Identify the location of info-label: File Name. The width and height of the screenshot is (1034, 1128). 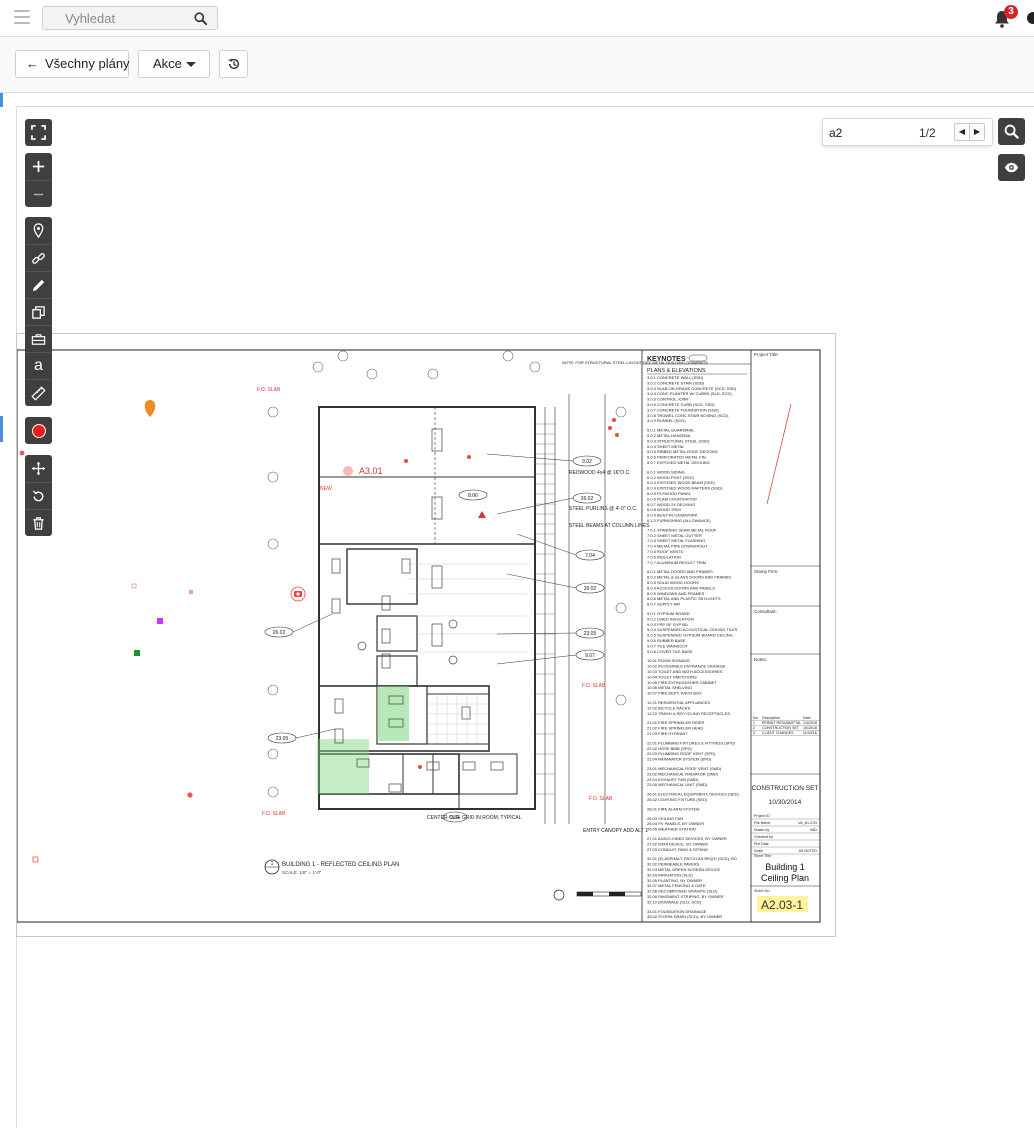
(762, 823).